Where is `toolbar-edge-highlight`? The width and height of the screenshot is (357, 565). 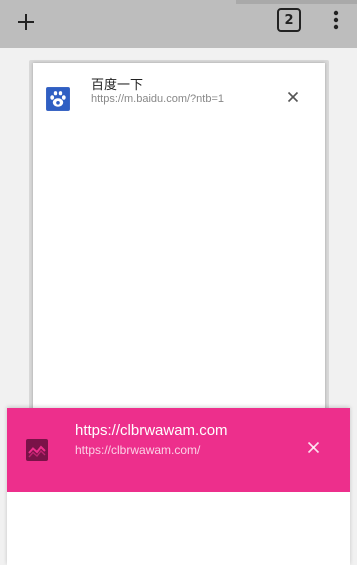 toolbar-edge-highlight is located at coordinates (296, 2).